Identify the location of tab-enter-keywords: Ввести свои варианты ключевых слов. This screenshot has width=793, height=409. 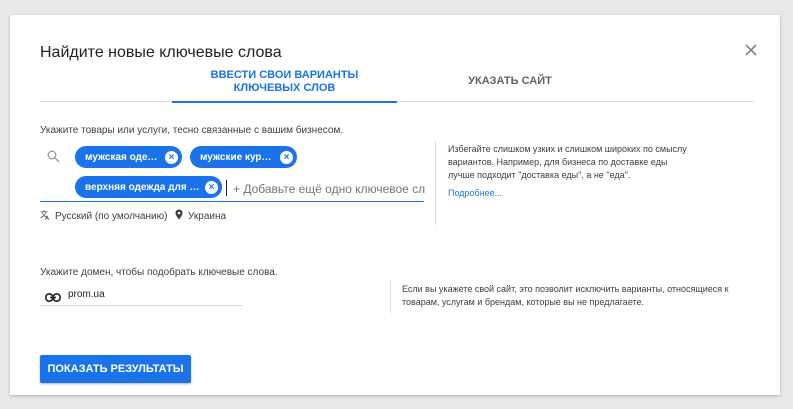
(284, 85).